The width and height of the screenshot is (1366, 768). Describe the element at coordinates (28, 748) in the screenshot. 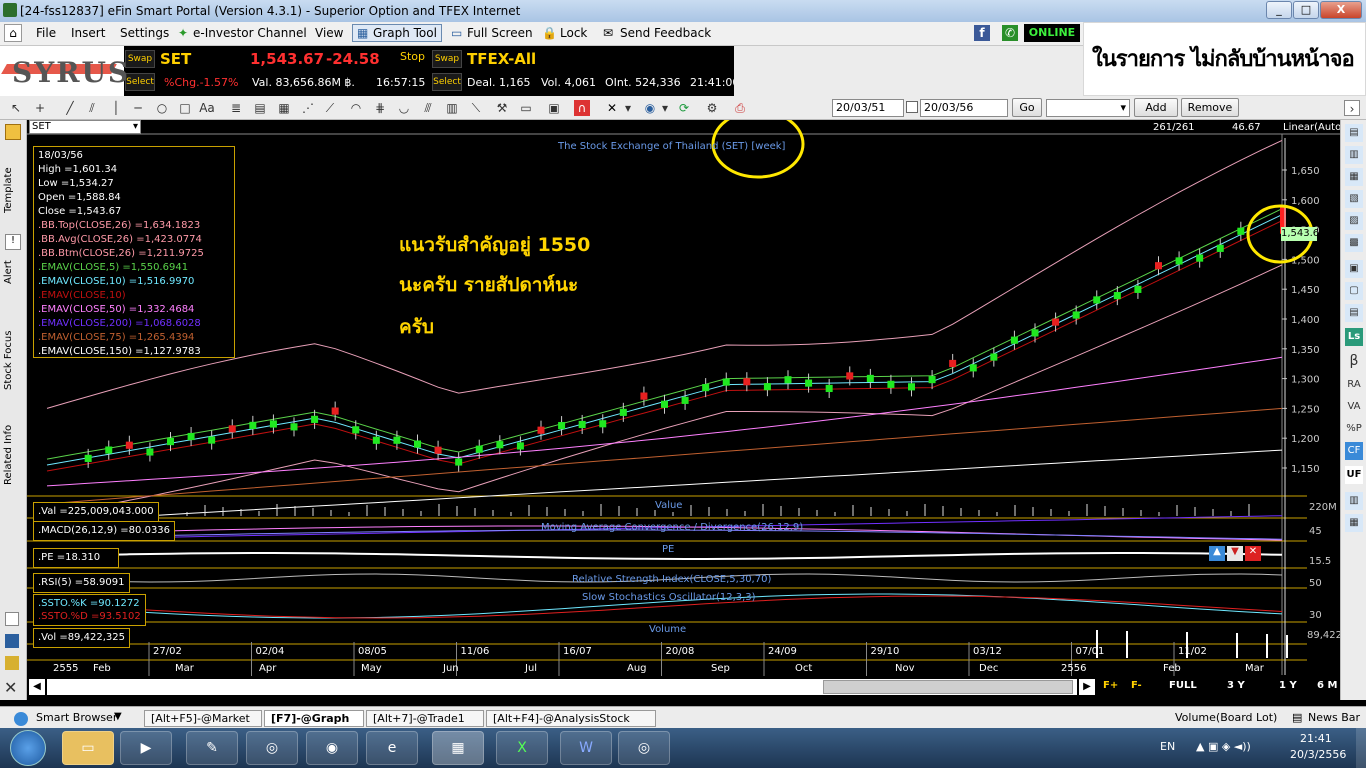

I see `start-button` at that location.